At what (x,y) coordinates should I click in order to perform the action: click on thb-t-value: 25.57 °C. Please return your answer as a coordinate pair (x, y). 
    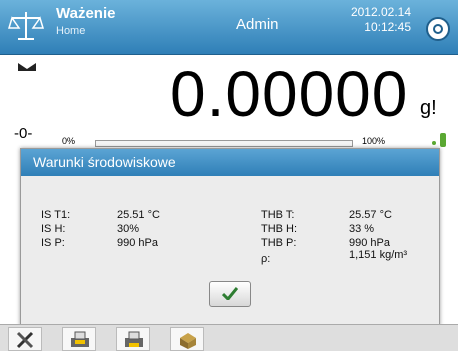
    Looking at the image, I should click on (370, 215).